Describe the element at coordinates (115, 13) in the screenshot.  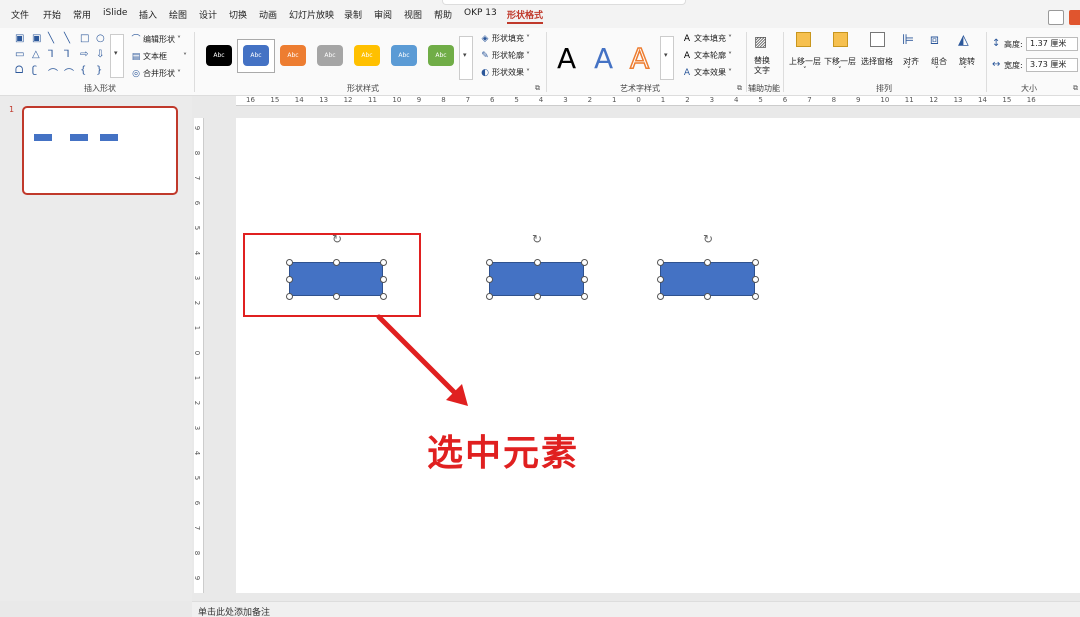
I see `menu-islide: iSlide` at that location.